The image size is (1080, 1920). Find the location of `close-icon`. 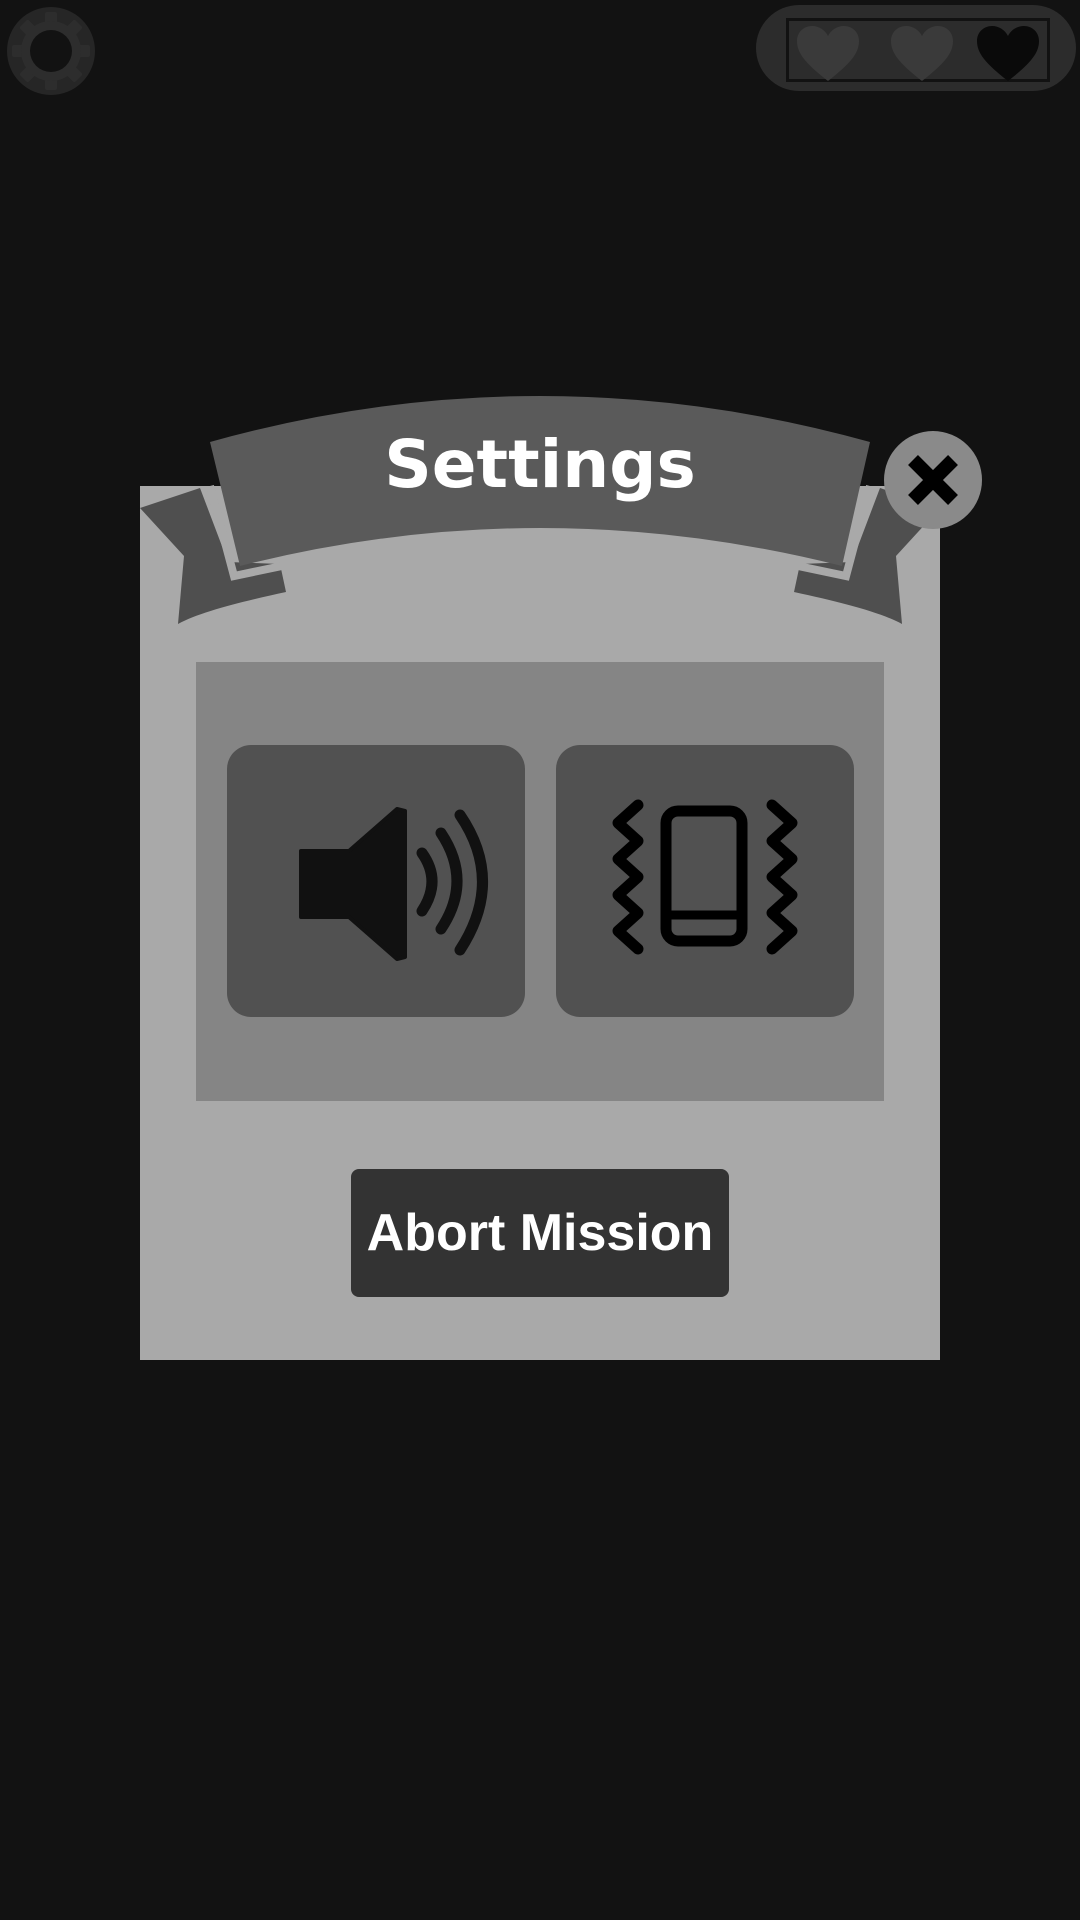

close-icon is located at coordinates (933, 480).